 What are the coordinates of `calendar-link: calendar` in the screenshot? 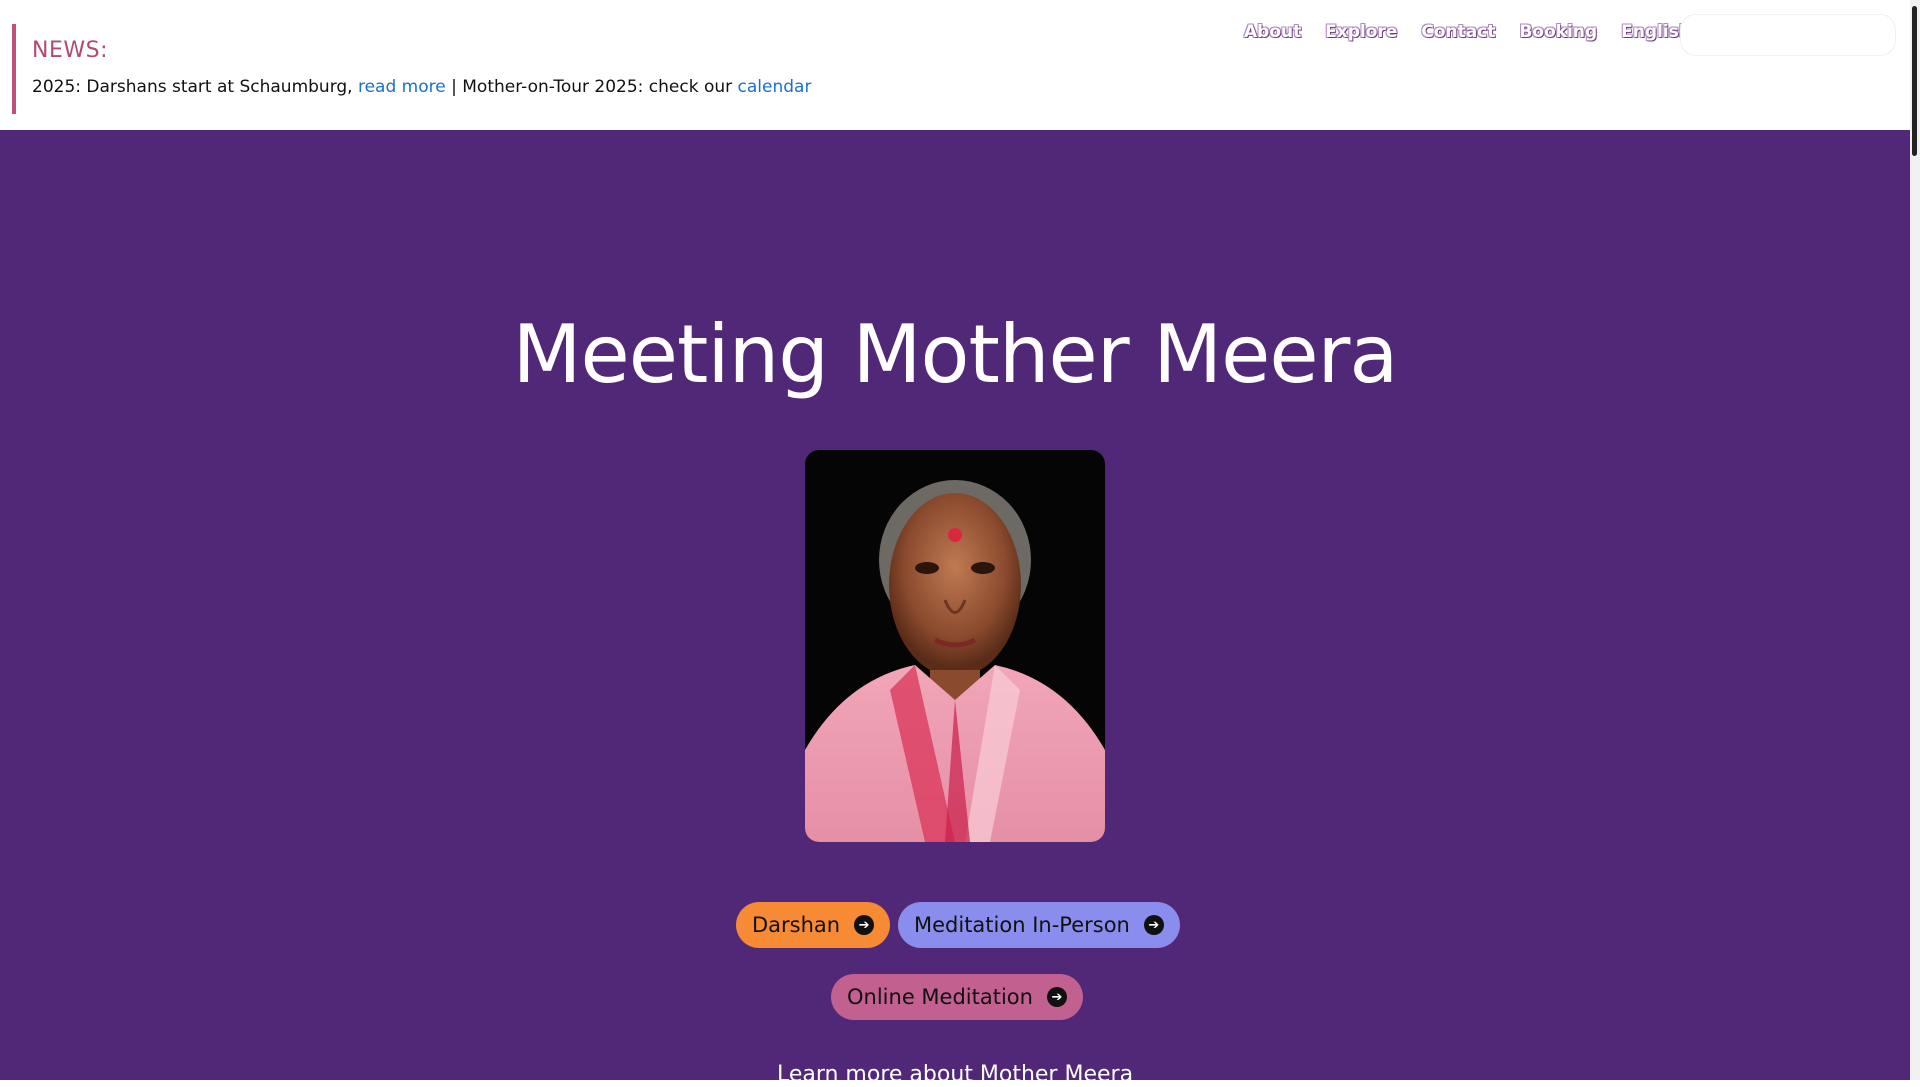 It's located at (775, 87).